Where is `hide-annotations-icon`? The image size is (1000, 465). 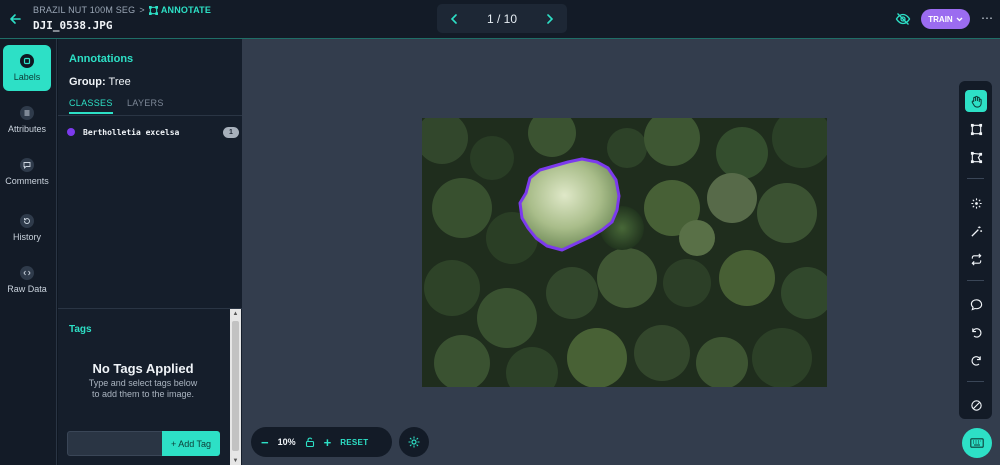 hide-annotations-icon is located at coordinates (903, 19).